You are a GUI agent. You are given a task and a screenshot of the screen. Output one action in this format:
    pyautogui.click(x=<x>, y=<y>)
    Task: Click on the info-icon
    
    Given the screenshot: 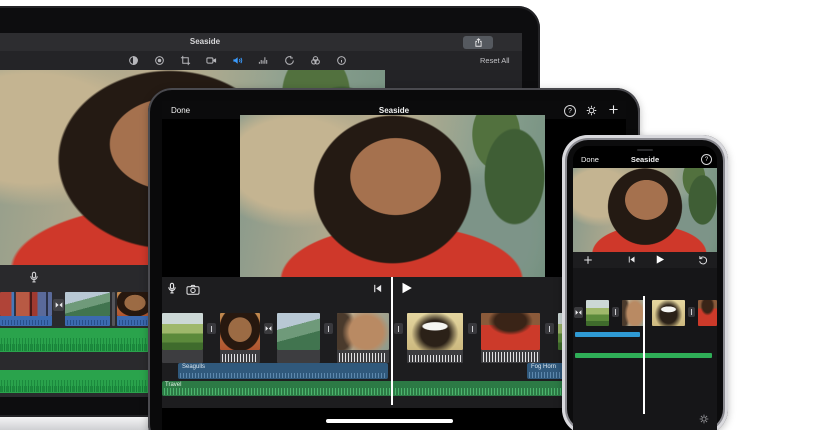 What is the action you would take?
    pyautogui.click(x=341, y=60)
    